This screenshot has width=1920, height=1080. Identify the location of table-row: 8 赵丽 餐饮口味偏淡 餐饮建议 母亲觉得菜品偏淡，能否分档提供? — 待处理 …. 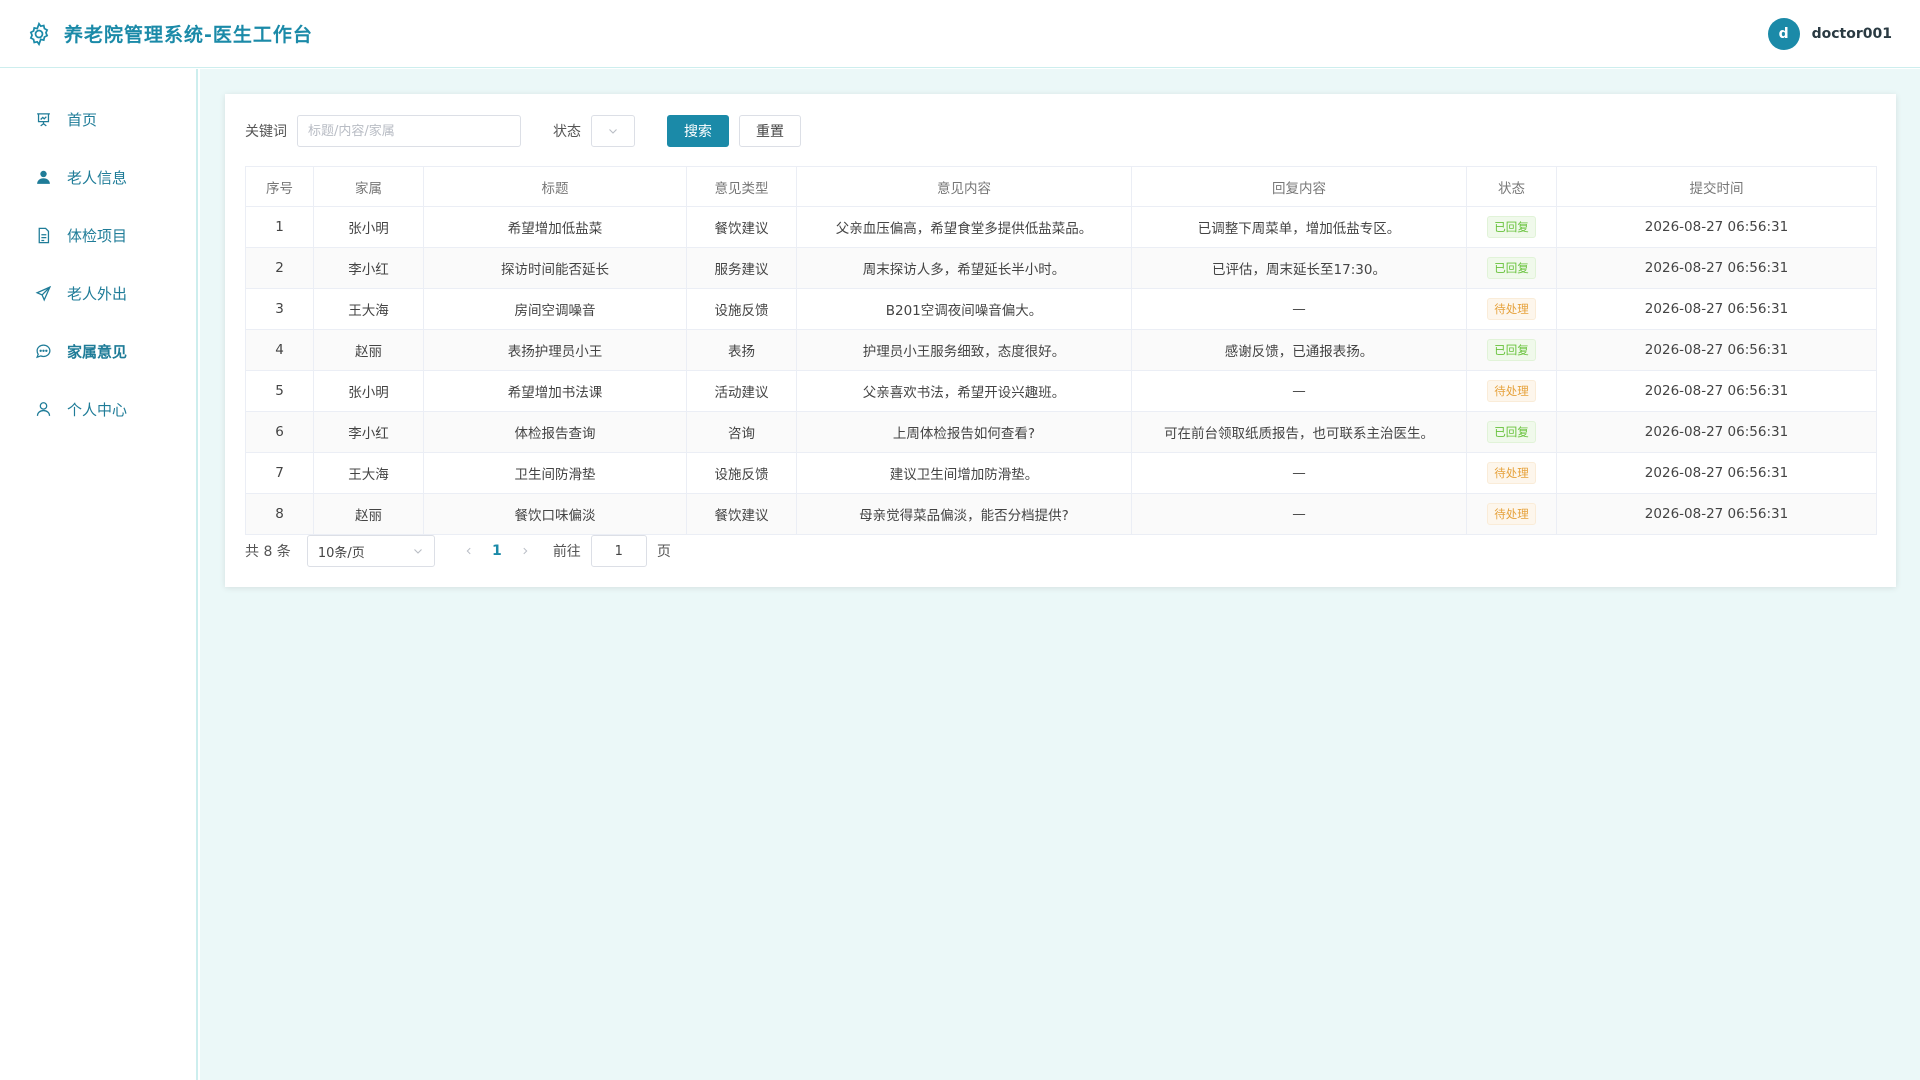
(1061, 514).